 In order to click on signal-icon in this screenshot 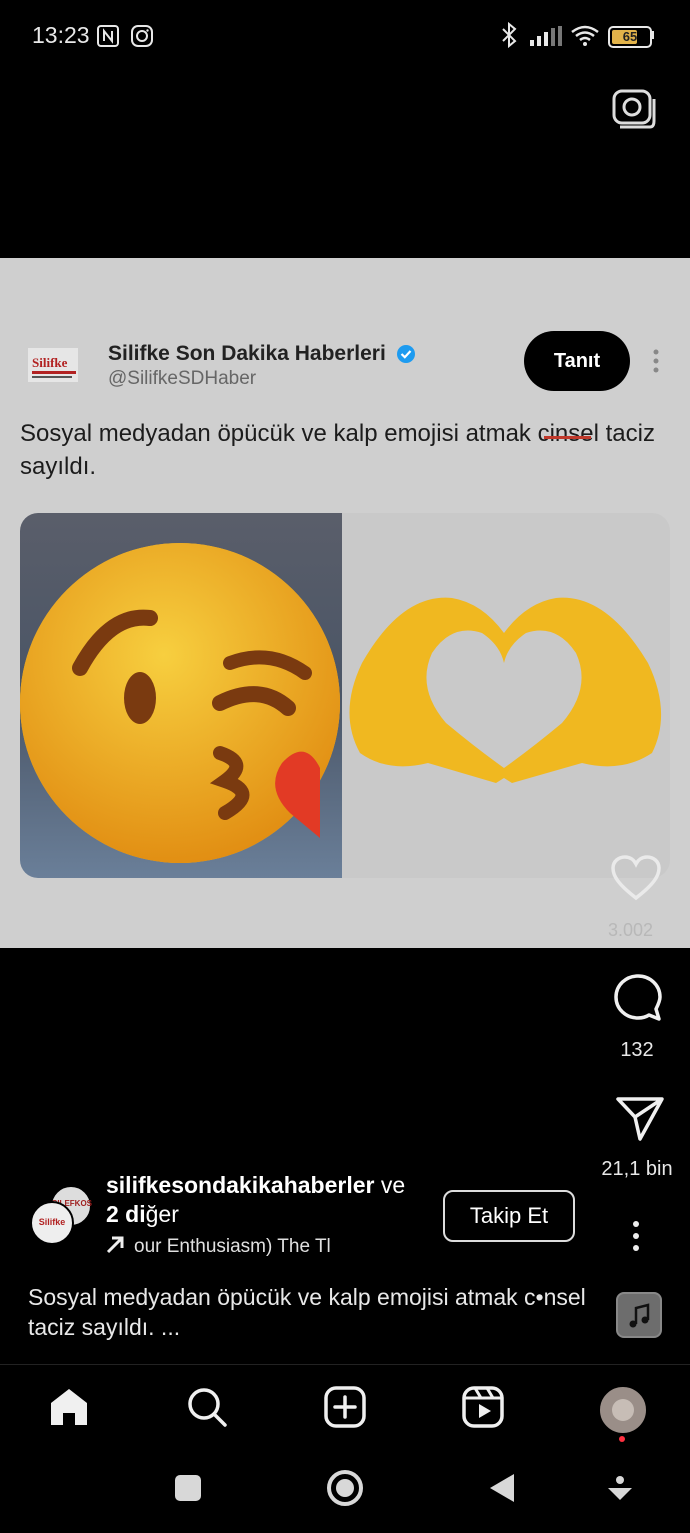, I will do `click(546, 36)`.